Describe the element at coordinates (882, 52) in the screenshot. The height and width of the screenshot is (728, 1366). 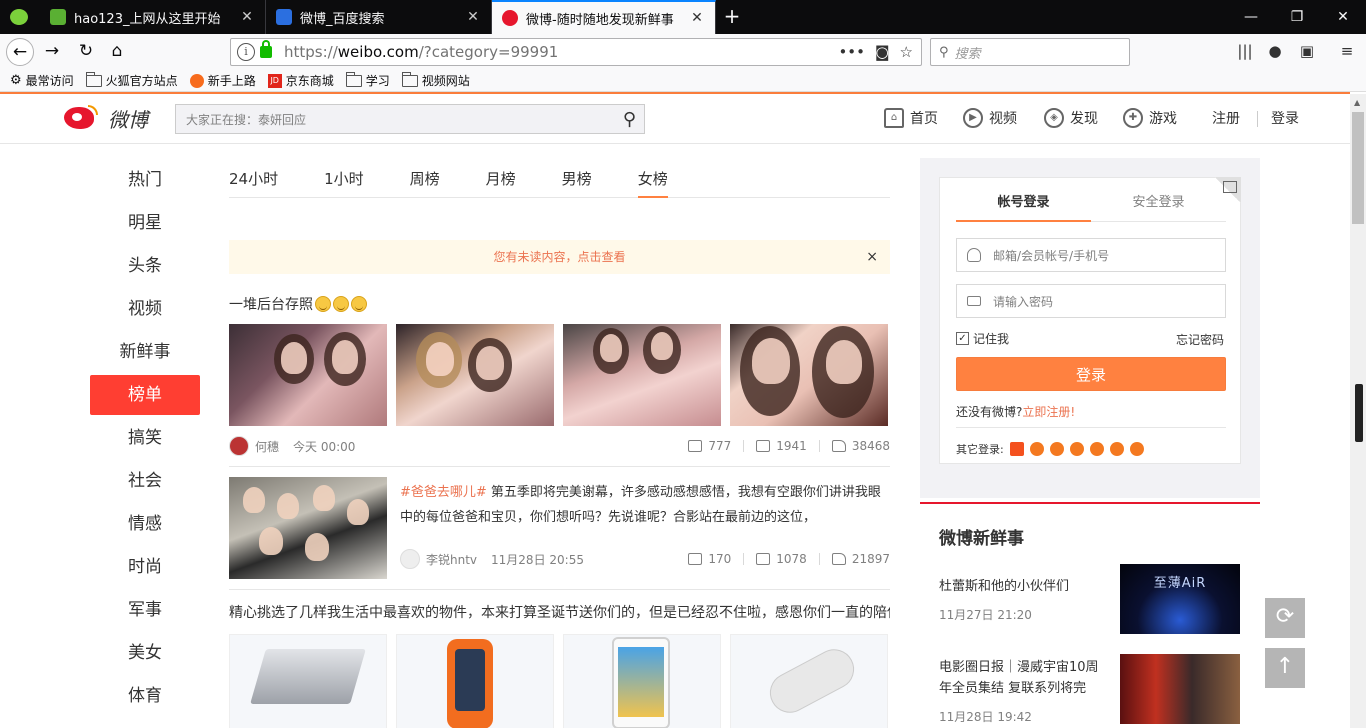
I see `pocket-icon: ◙` at that location.